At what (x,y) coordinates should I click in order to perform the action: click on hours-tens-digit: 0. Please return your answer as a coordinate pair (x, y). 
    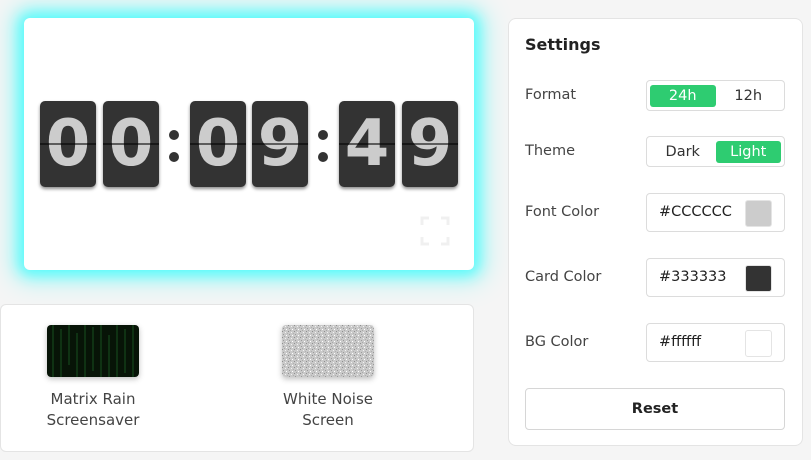
    Looking at the image, I should click on (68, 144).